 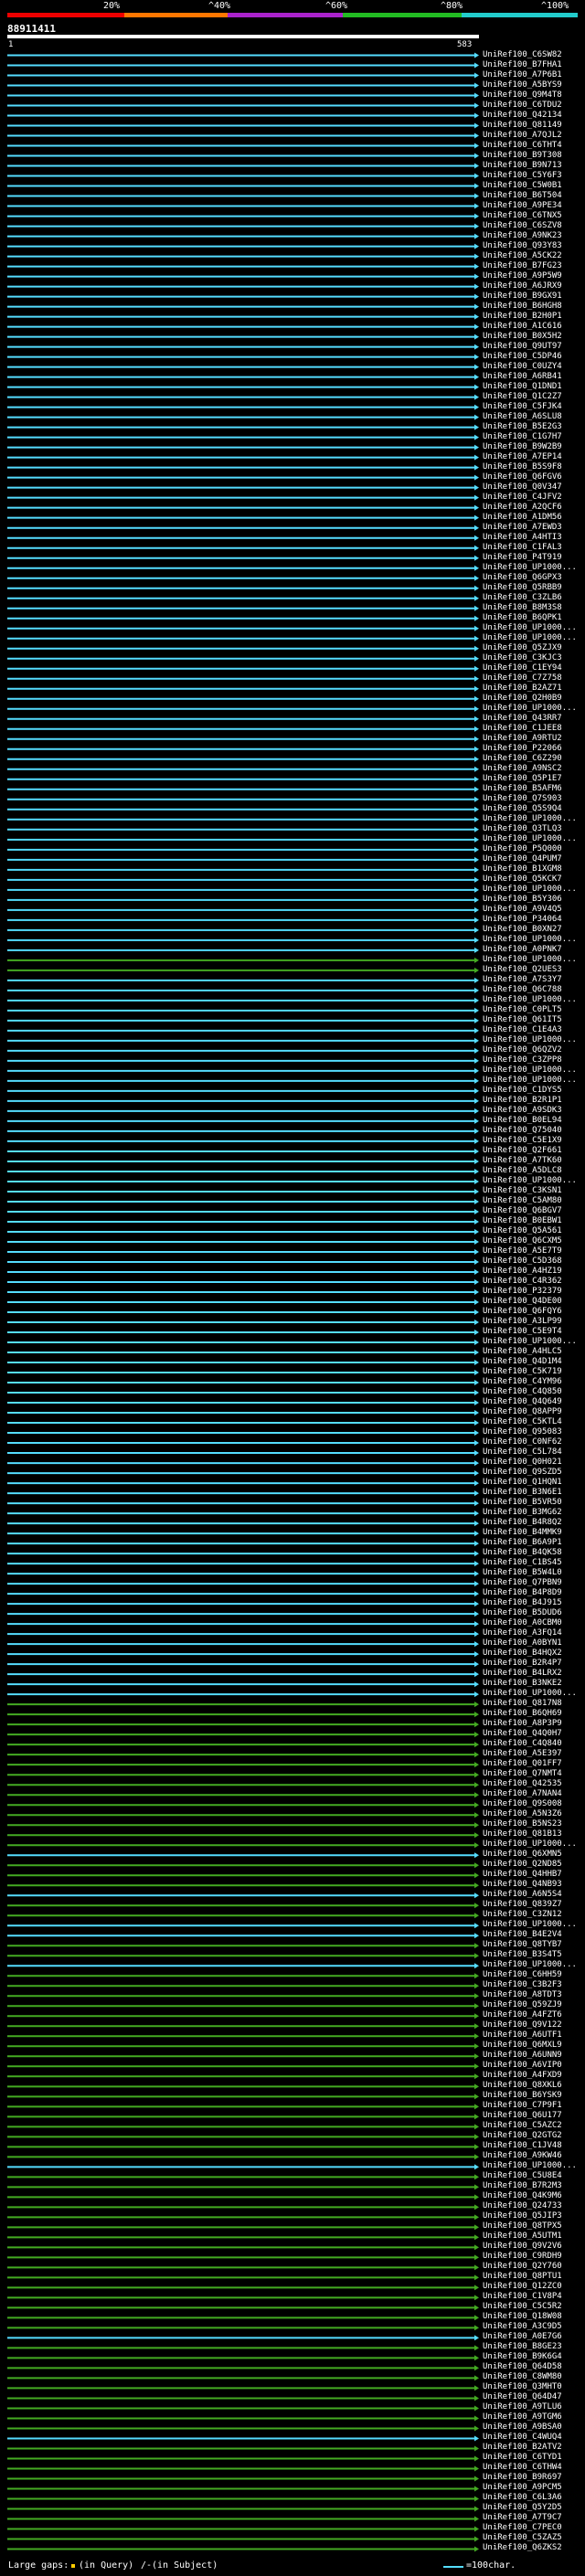 I want to click on hit-label: UniRef100_C6SZV8, so click(x=522, y=226).